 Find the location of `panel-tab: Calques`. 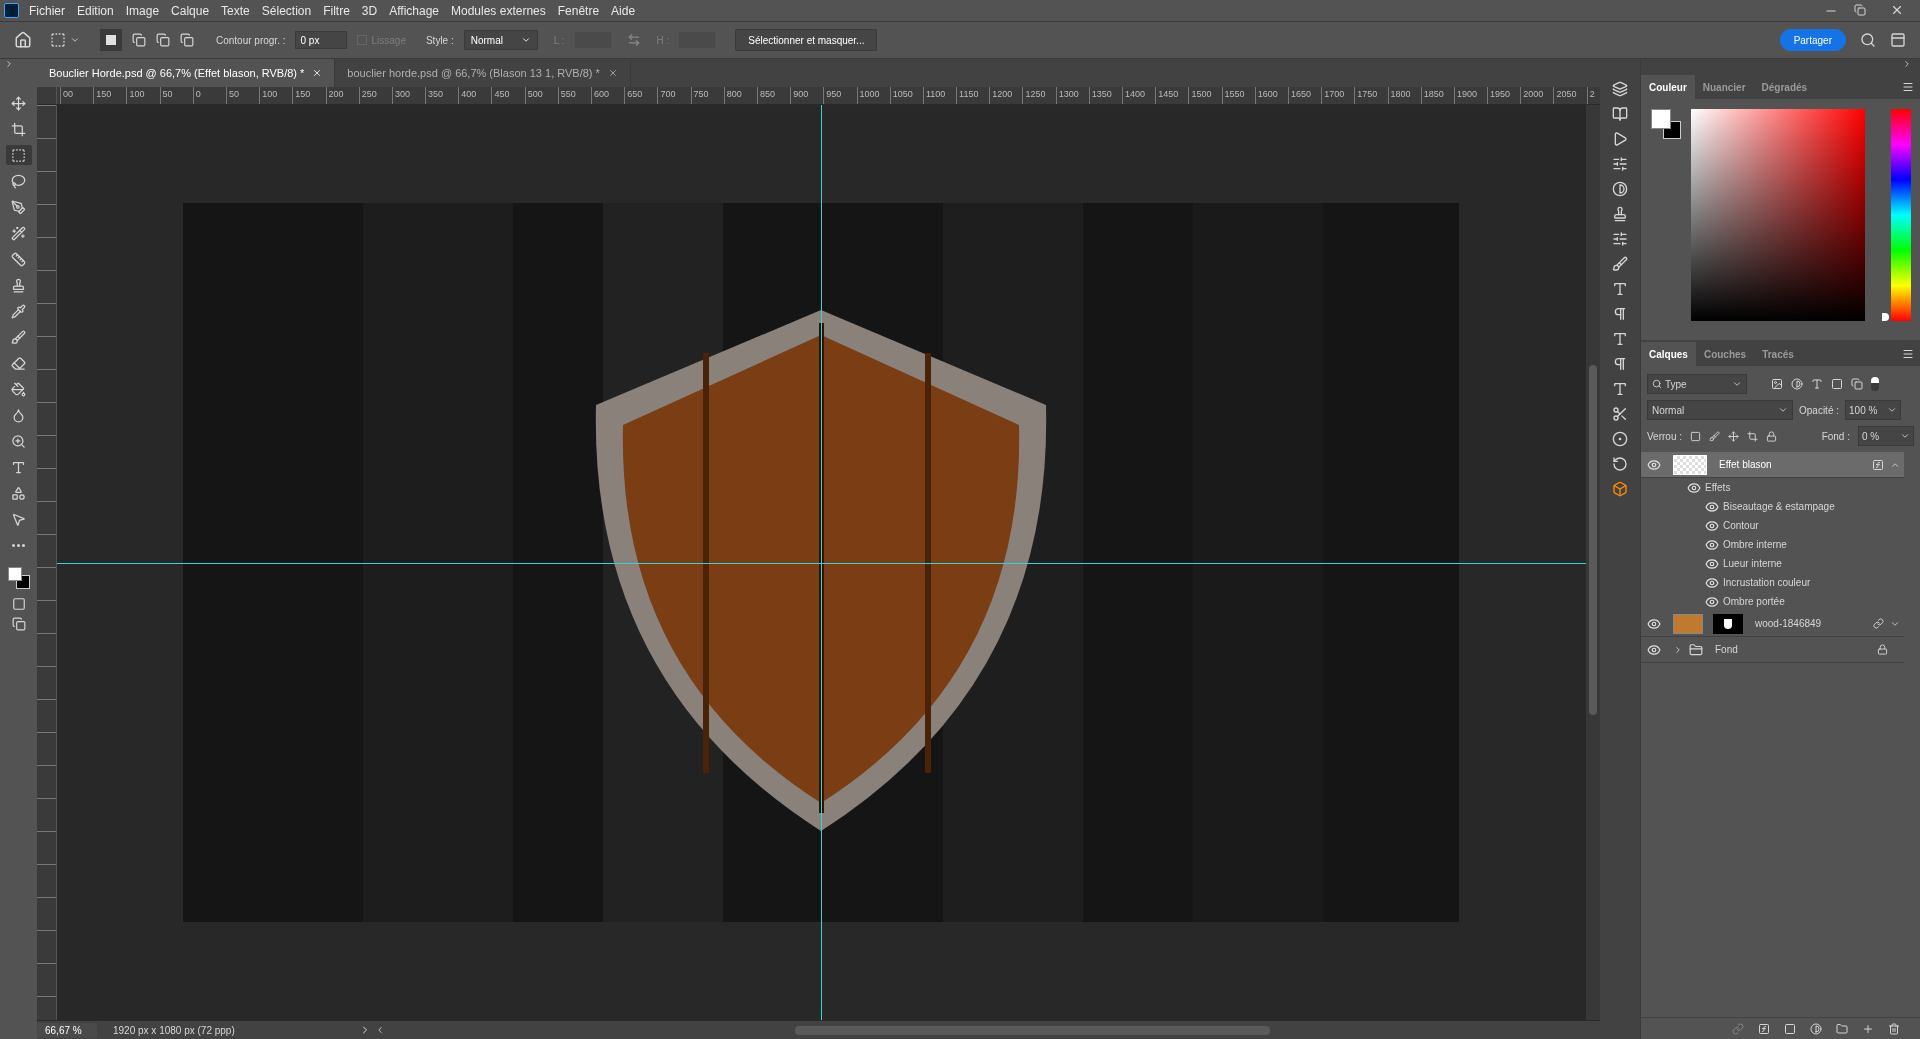

panel-tab: Calques is located at coordinates (1668, 354).